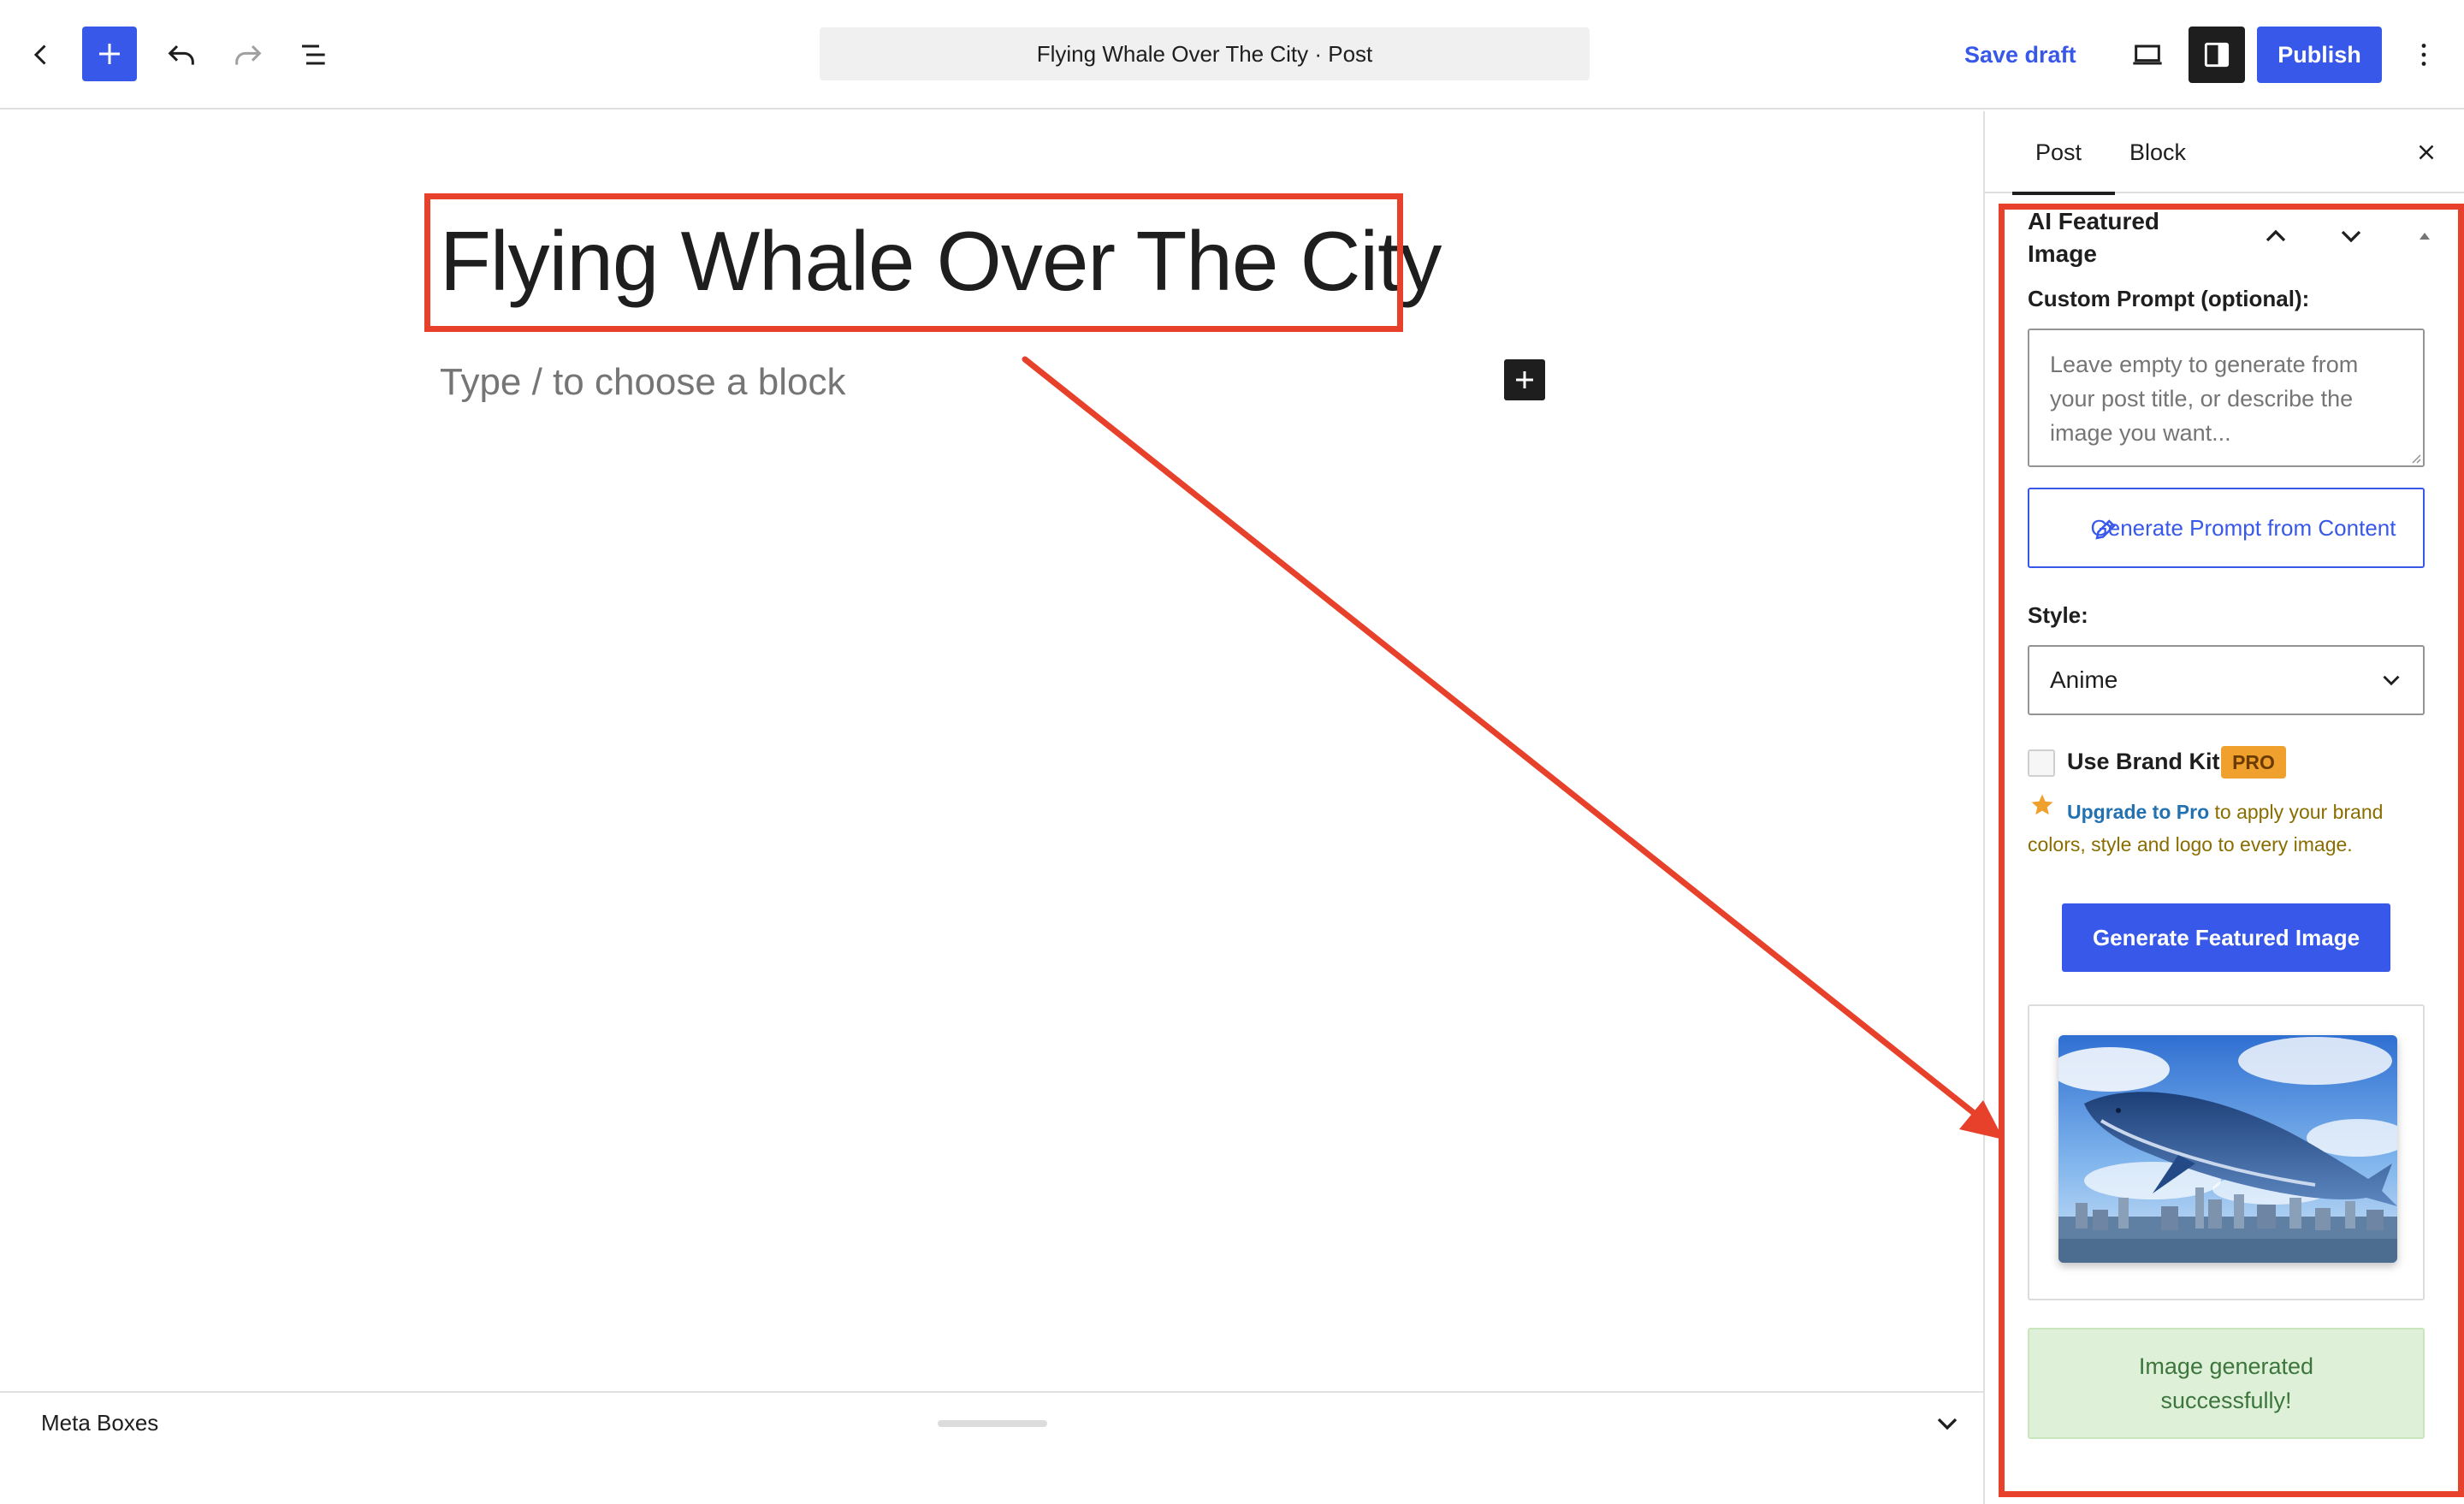 The width and height of the screenshot is (2464, 1504). I want to click on desktop-preview-icon, so click(2147, 55).